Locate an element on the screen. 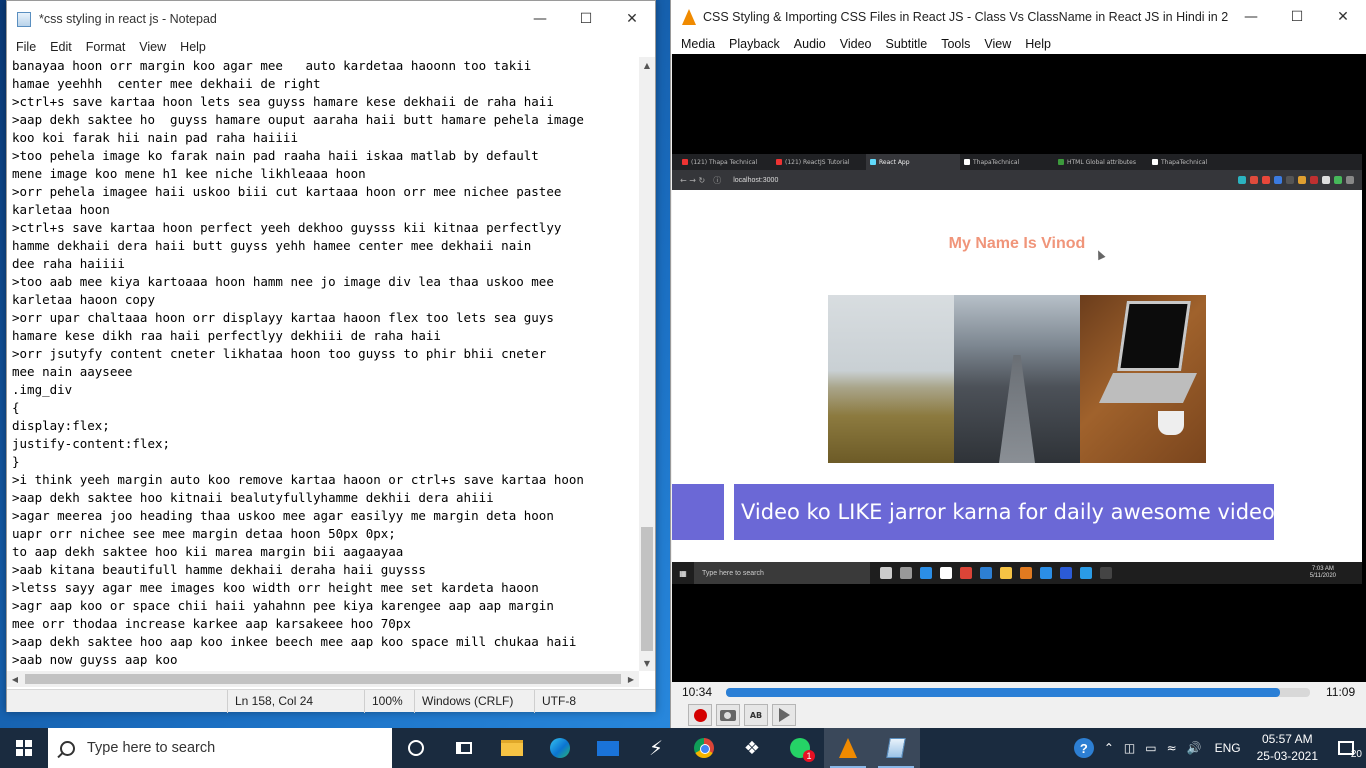  loop-ab-button: AB is located at coordinates (756, 715).